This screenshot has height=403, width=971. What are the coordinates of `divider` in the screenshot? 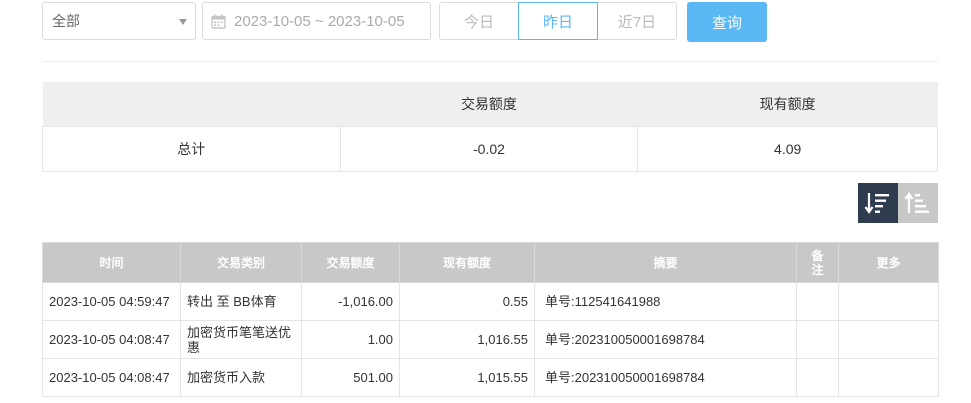 It's located at (490, 61).